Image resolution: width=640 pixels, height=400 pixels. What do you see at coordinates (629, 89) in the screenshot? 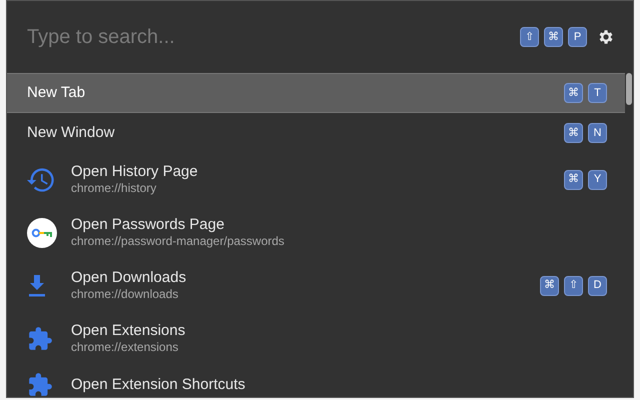
I see `scrollbar-thumb` at bounding box center [629, 89].